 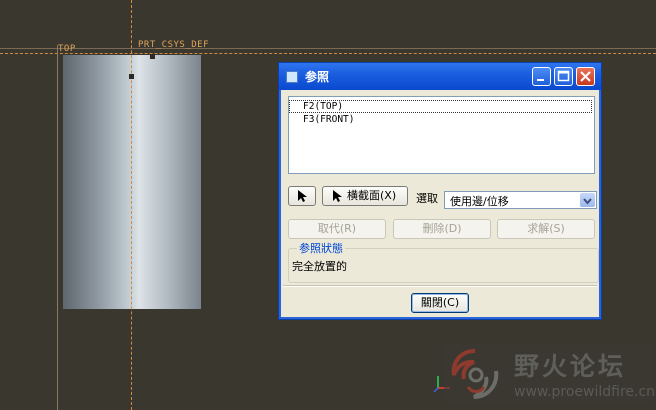 I want to click on select-mode-dropdown: 使用邊/位移, so click(x=520, y=200).